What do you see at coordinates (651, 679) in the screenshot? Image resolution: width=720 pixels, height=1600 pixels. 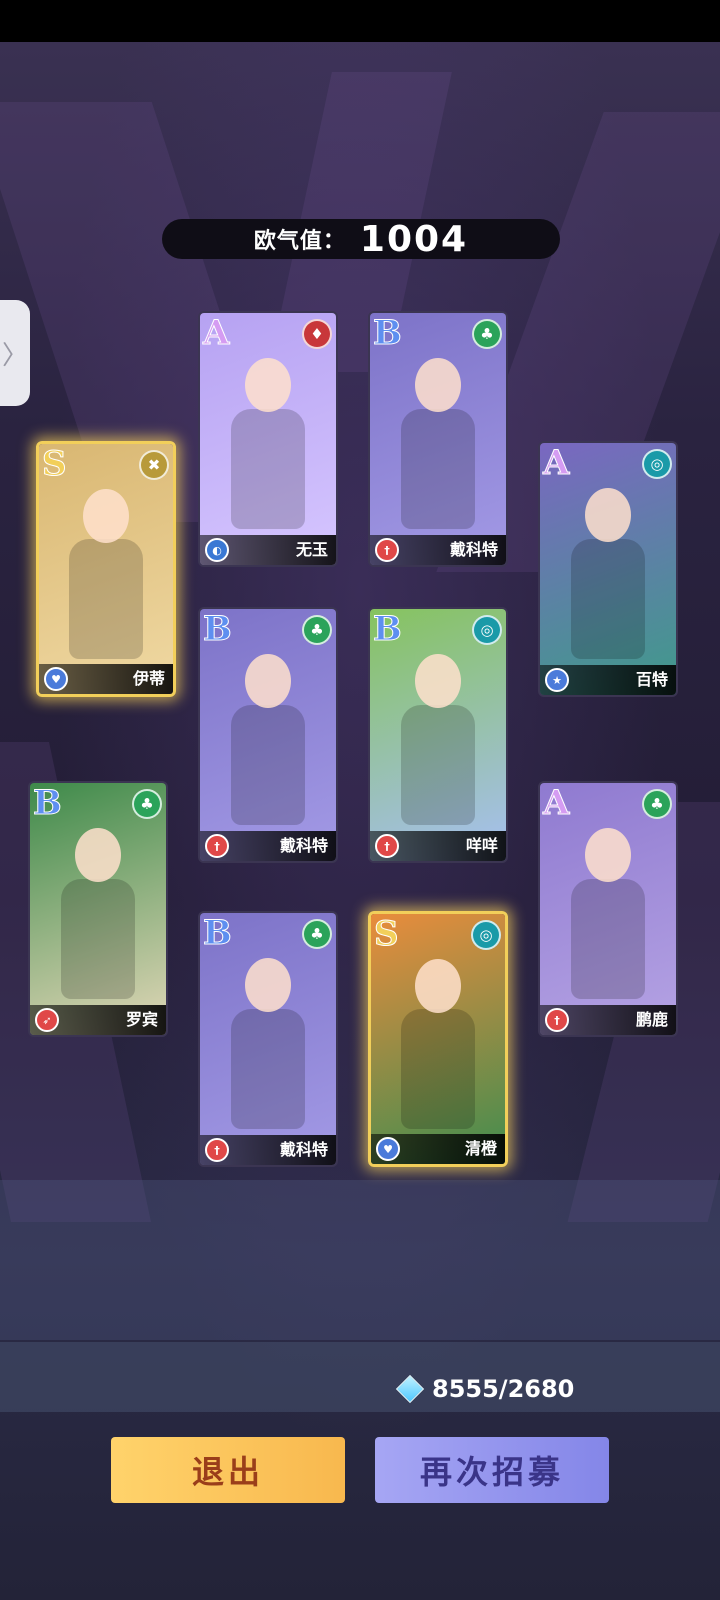 I see `hero-name: 百特` at bounding box center [651, 679].